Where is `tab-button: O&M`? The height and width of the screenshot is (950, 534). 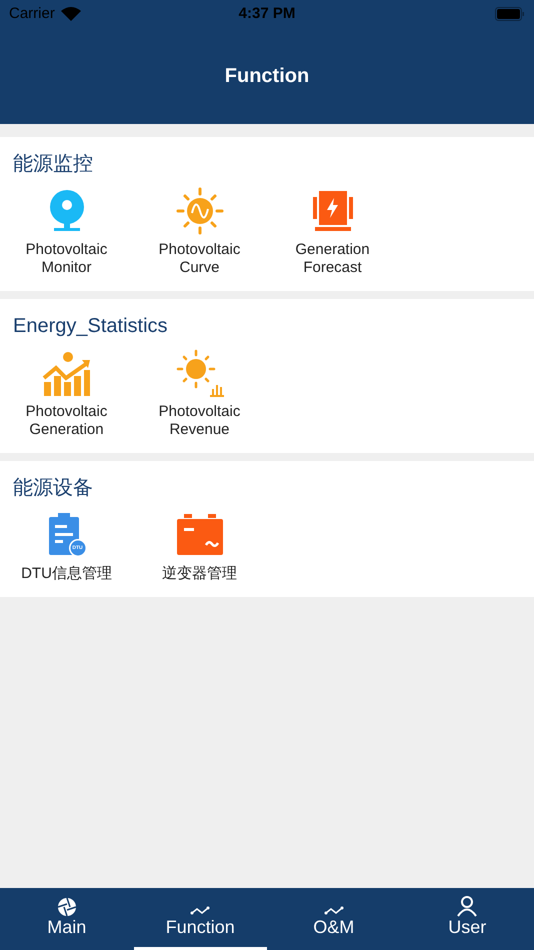
tab-button: O&M is located at coordinates (333, 919).